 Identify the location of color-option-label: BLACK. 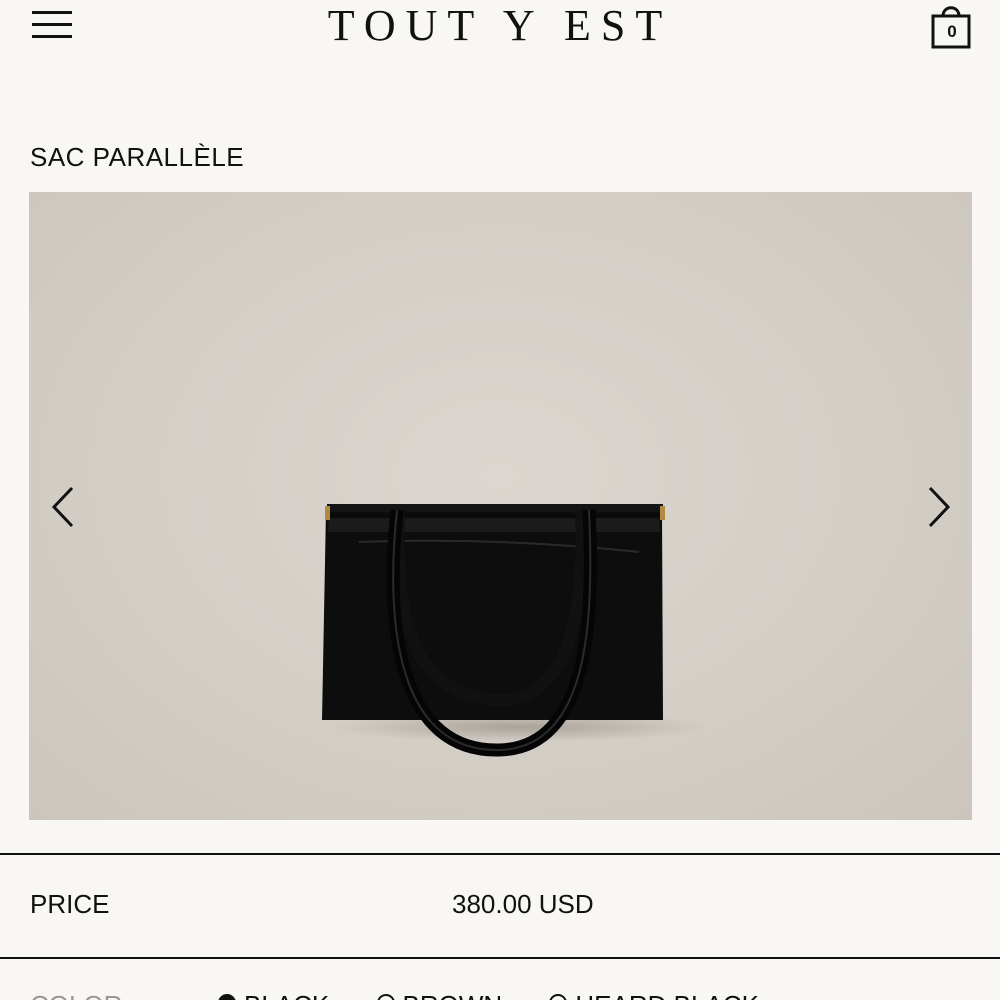
(286, 995).